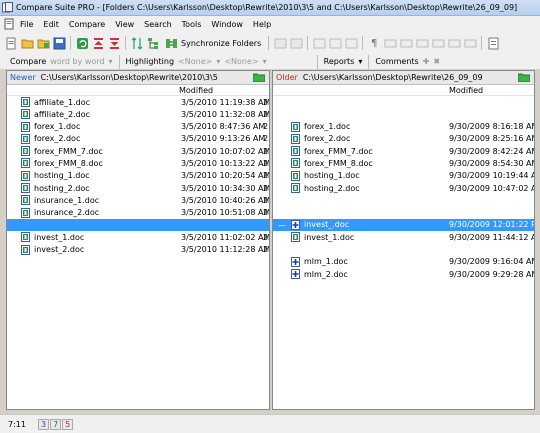 The height and width of the screenshot is (433, 540). I want to click on highlighting-select-2: <None>, so click(241, 61).